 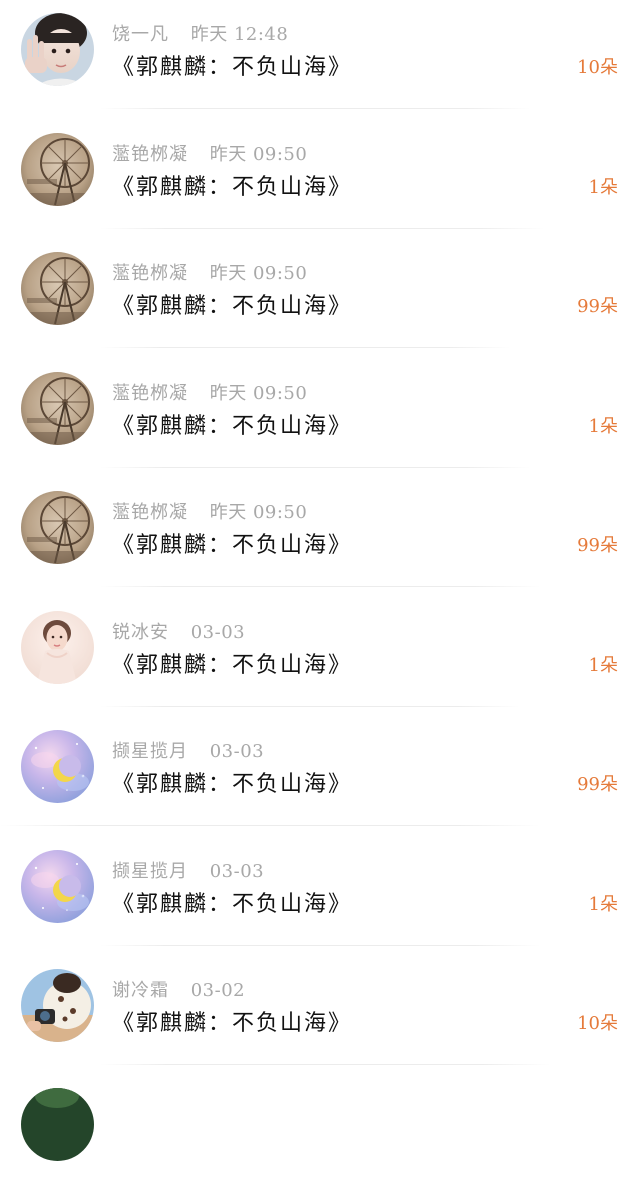 What do you see at coordinates (140, 990) in the screenshot?
I see `user-name: 谢冷霜` at bounding box center [140, 990].